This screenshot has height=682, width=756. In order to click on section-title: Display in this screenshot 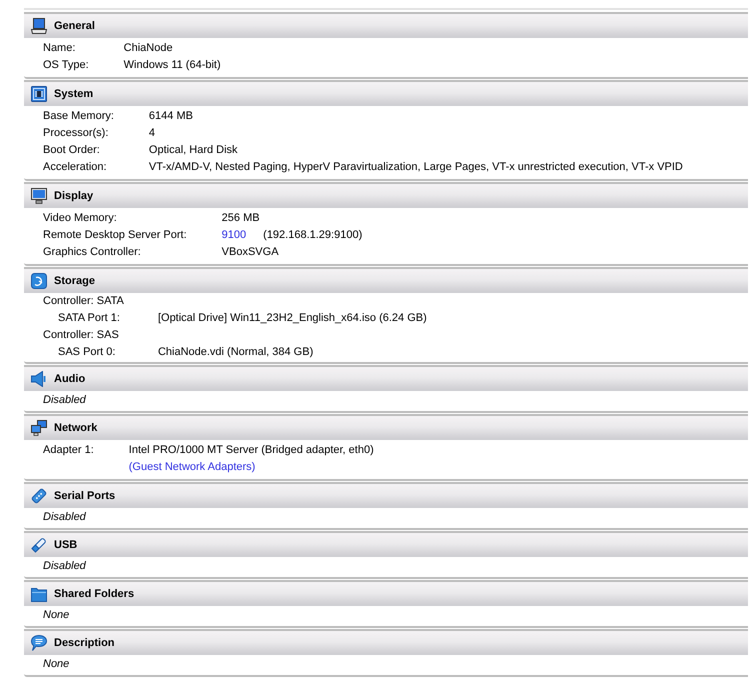, I will do `click(74, 196)`.